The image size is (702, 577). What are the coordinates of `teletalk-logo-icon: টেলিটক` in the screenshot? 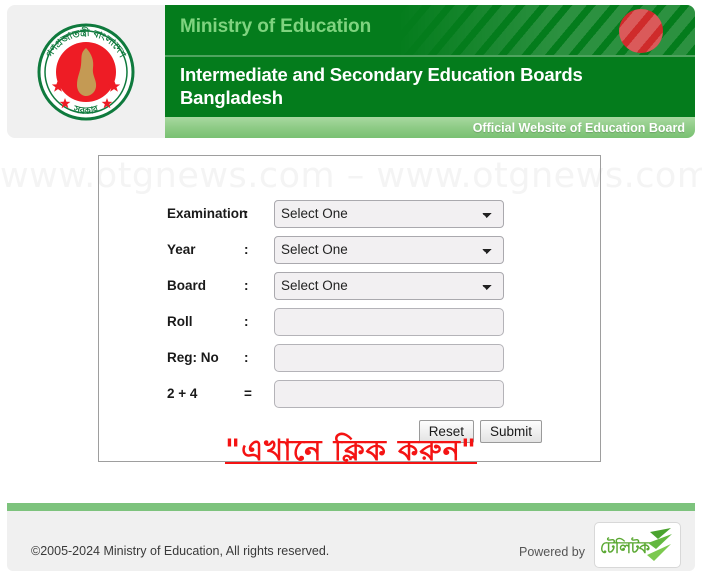 It's located at (637, 545).